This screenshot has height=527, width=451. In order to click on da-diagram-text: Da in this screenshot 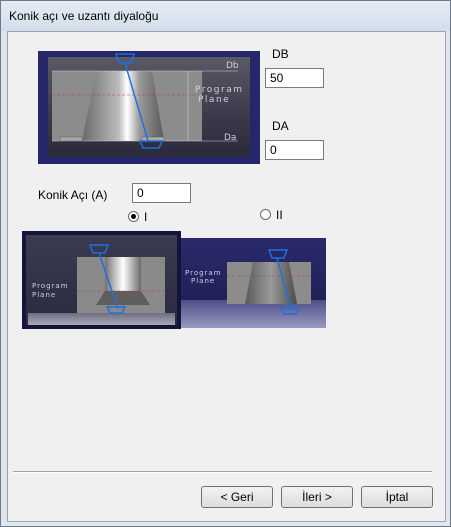, I will do `click(230, 138)`.